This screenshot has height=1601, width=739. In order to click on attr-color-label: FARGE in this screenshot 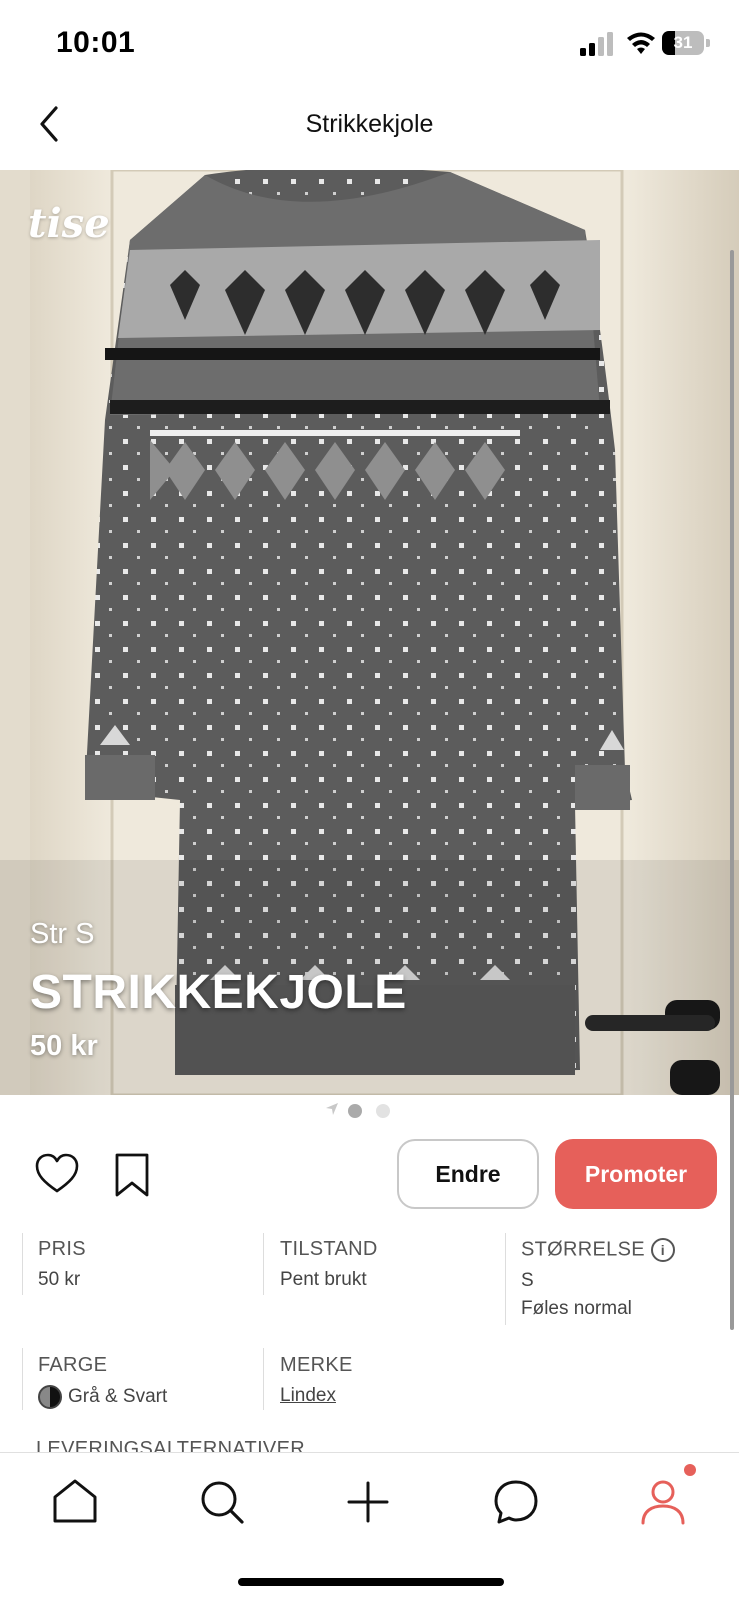, I will do `click(73, 1365)`.